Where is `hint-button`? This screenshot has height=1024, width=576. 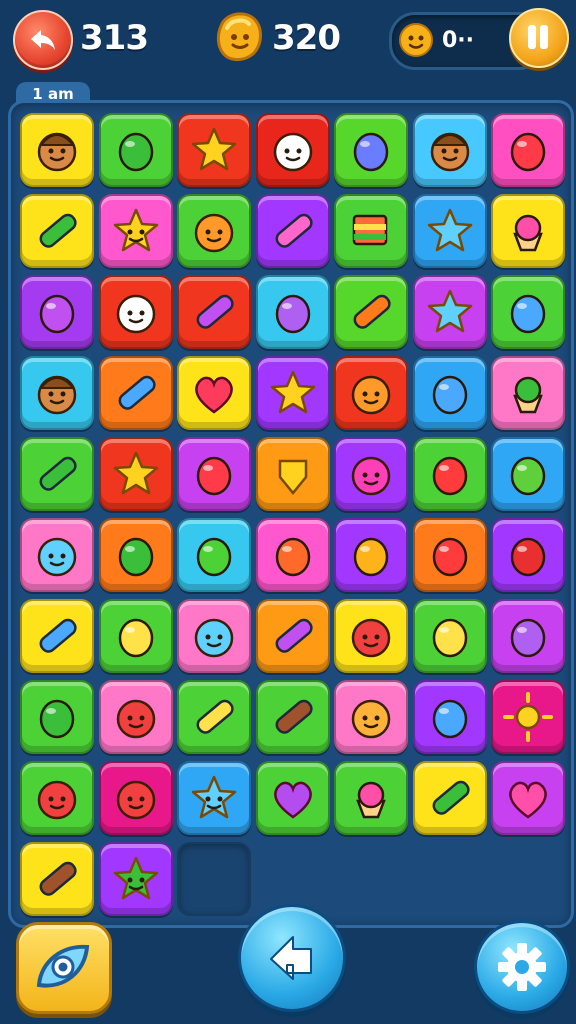 hint-button is located at coordinates (64, 968).